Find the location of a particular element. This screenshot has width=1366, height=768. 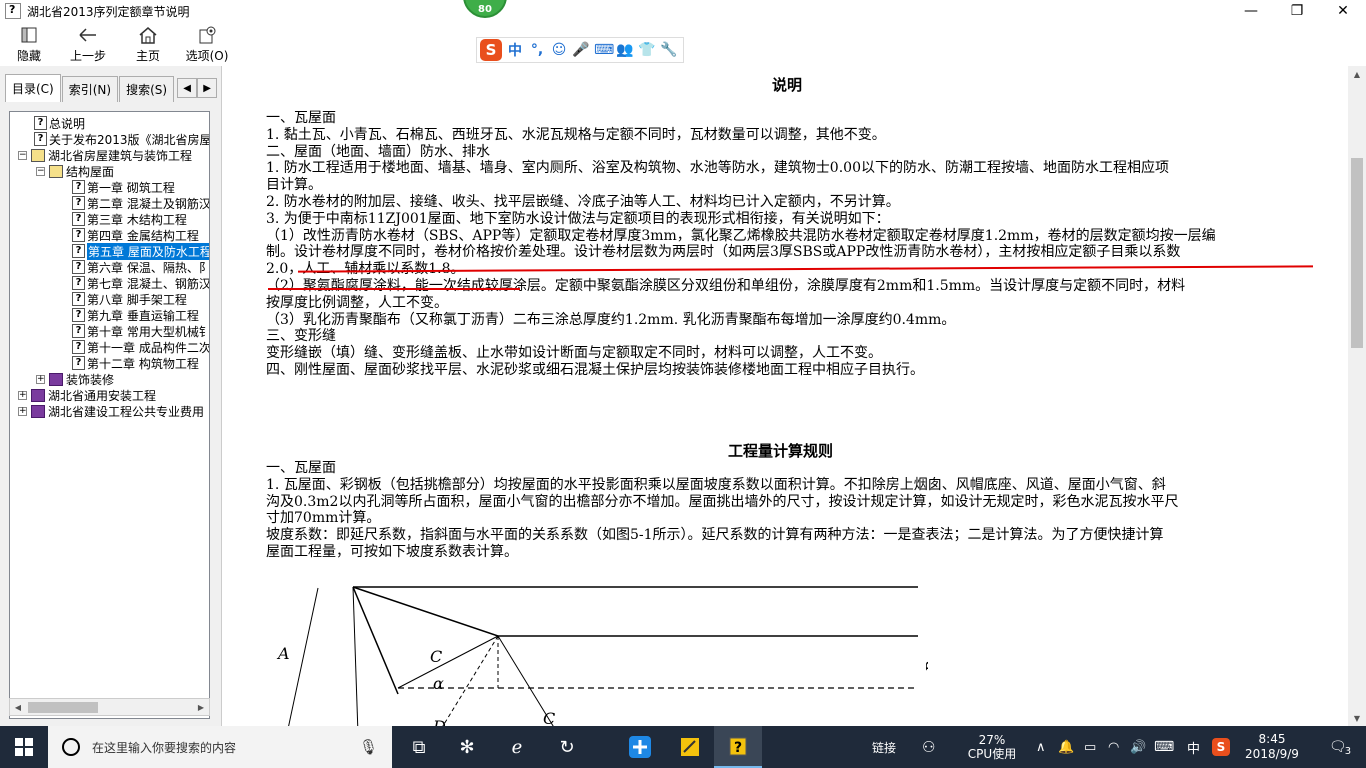

content-line: 寸加70mm计算。 is located at coordinates (323, 518).